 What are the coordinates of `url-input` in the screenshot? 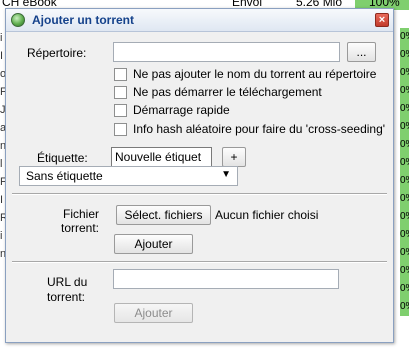 It's located at (226, 279).